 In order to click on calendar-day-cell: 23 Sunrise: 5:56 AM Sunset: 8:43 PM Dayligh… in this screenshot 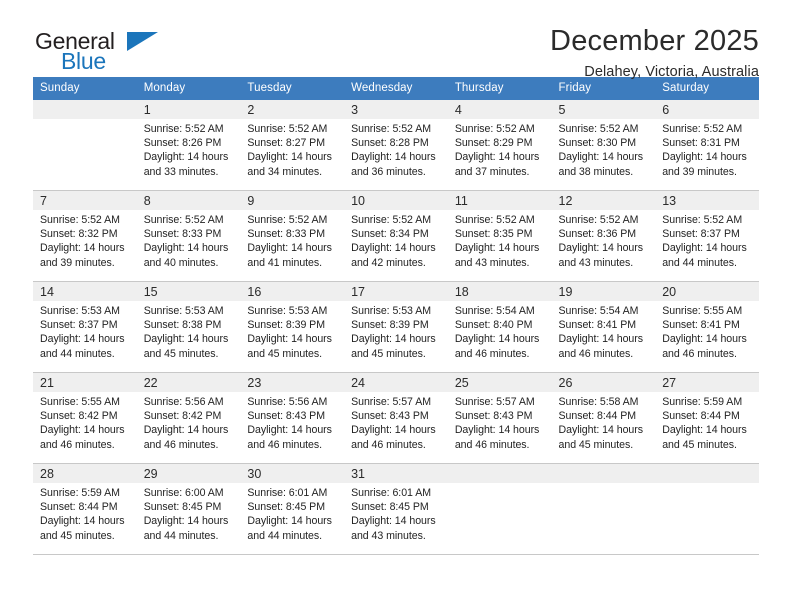, I will do `click(292, 418)`.